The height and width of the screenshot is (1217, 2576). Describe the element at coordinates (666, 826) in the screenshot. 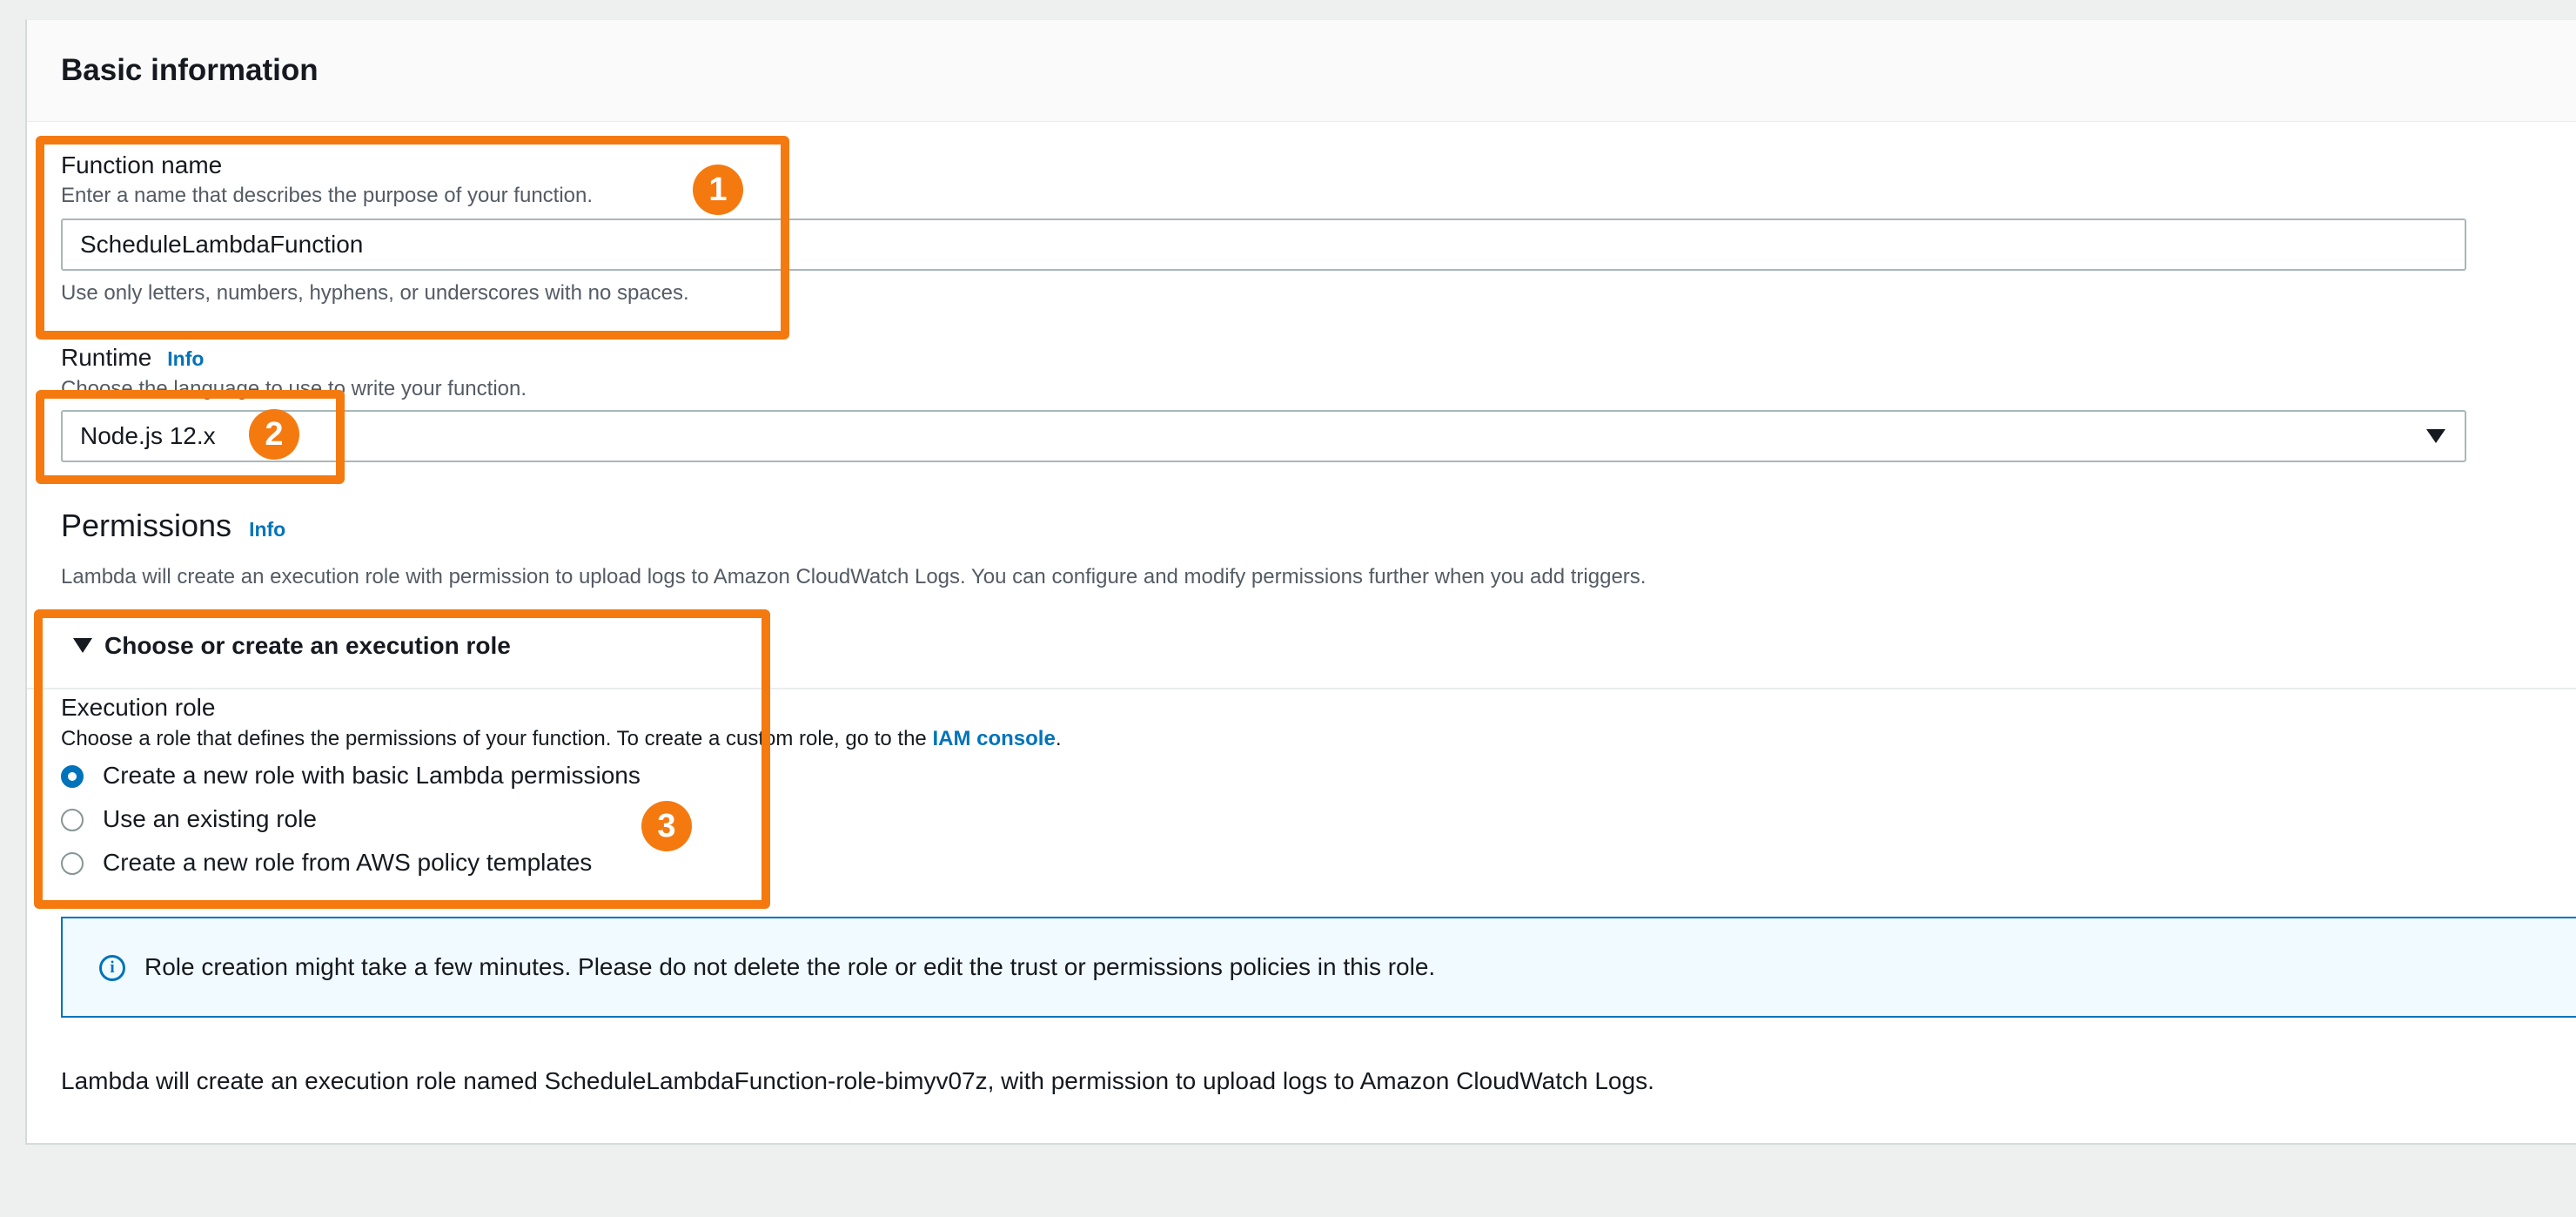

I see `step-badge-3: 3` at that location.